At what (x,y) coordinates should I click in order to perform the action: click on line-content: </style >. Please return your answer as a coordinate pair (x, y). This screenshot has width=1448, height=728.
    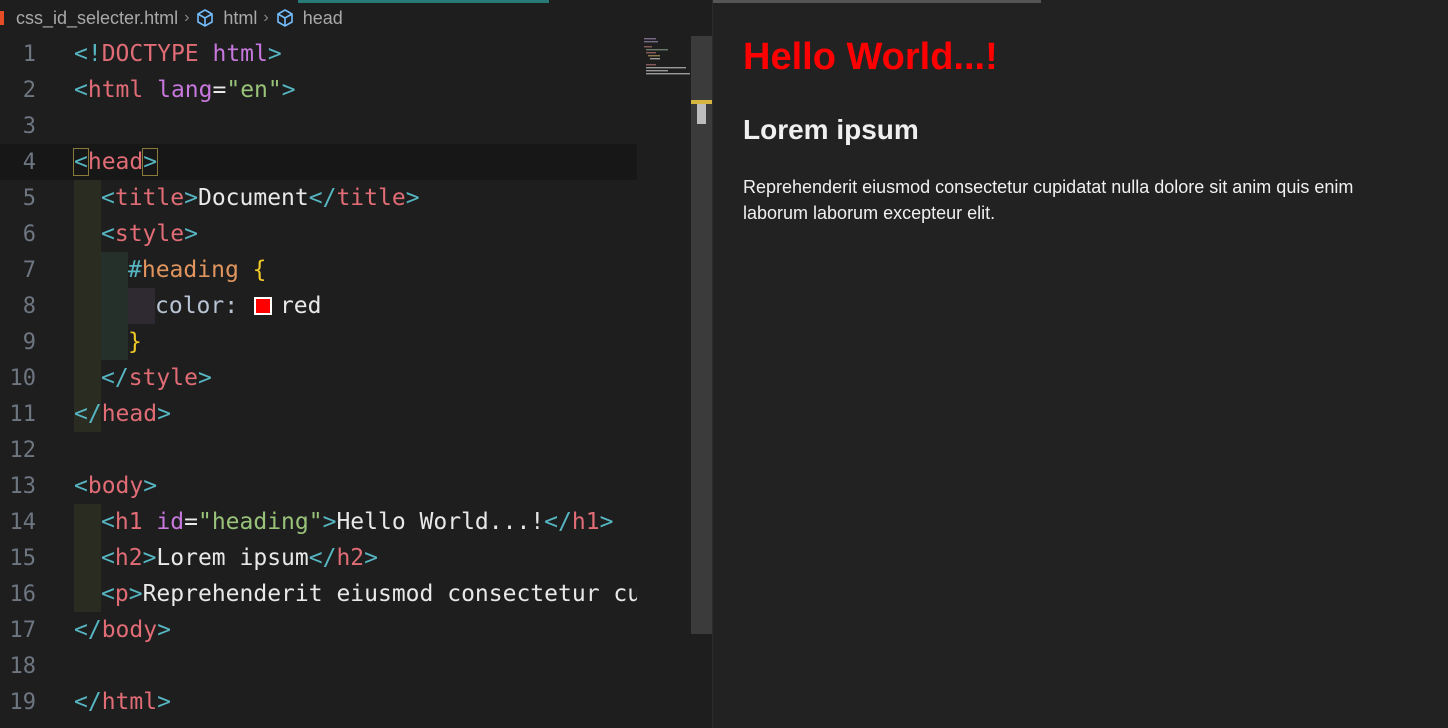
    Looking at the image, I should click on (156, 378).